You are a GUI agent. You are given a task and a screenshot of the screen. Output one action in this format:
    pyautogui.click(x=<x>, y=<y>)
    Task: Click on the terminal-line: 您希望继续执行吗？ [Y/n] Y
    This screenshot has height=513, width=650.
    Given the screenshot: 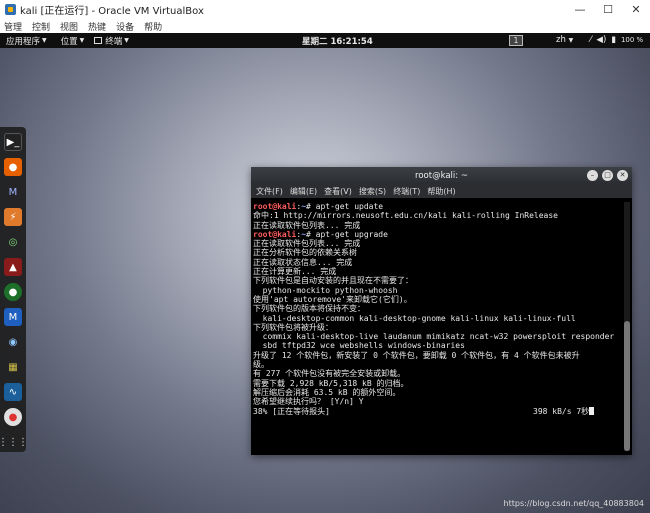 What is the action you would take?
    pyautogui.click(x=308, y=402)
    